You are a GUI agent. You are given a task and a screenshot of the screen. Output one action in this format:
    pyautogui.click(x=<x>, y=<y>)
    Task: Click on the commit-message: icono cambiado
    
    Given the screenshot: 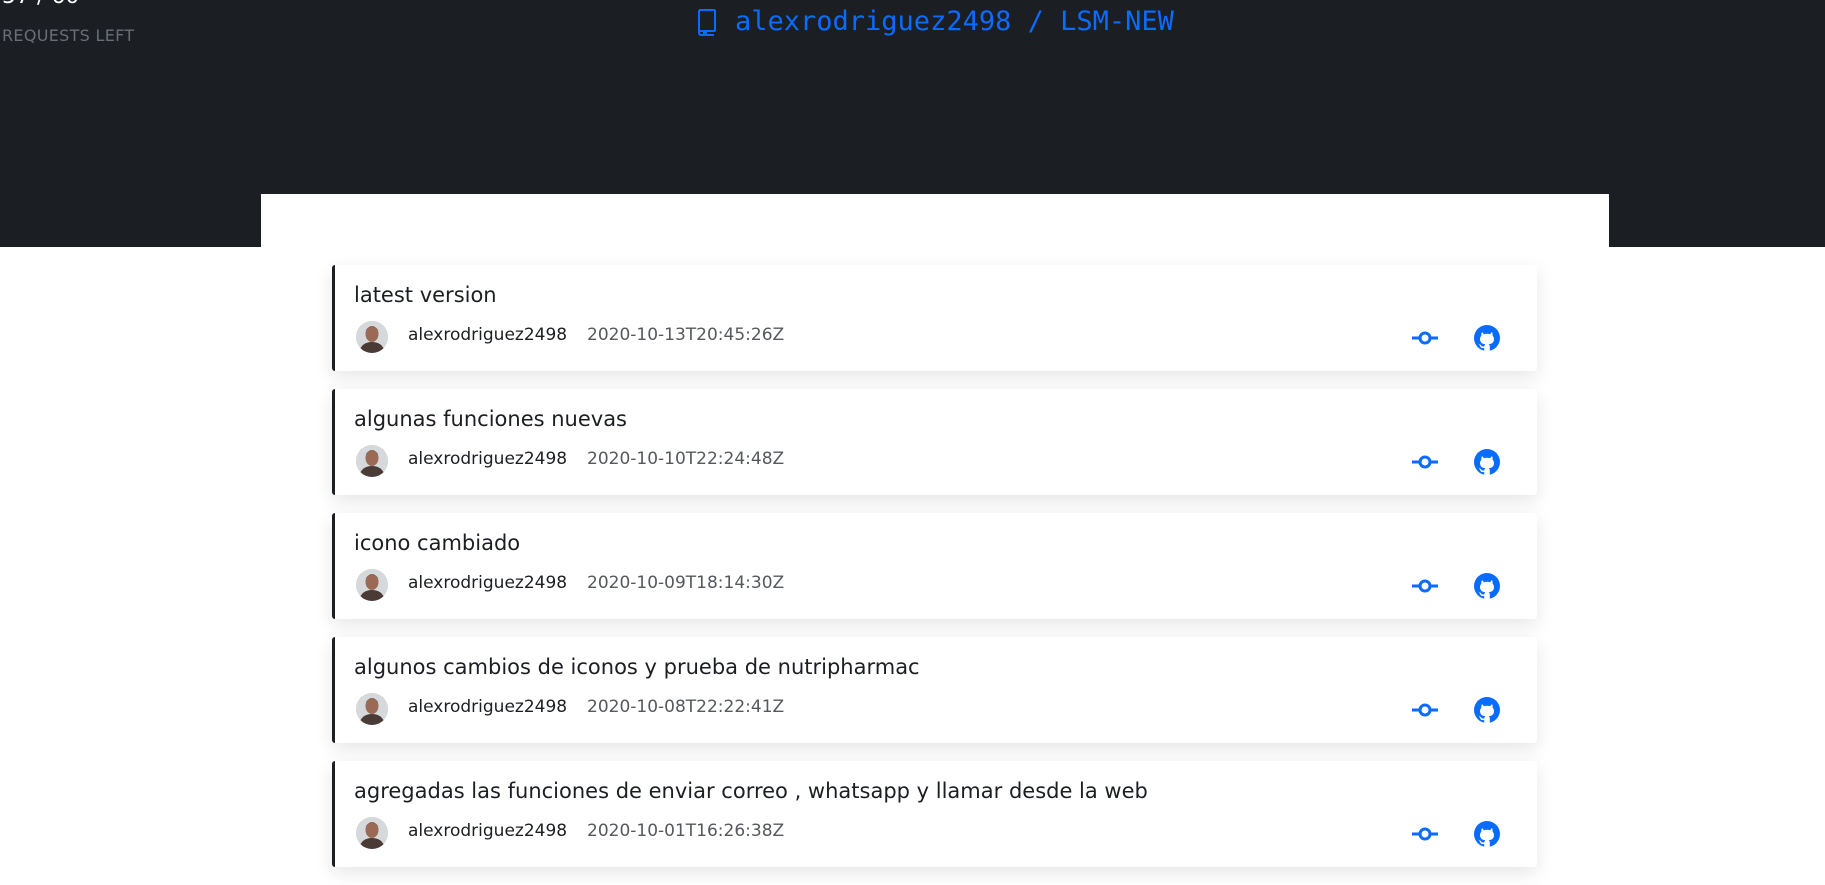 What is the action you would take?
    pyautogui.click(x=437, y=543)
    